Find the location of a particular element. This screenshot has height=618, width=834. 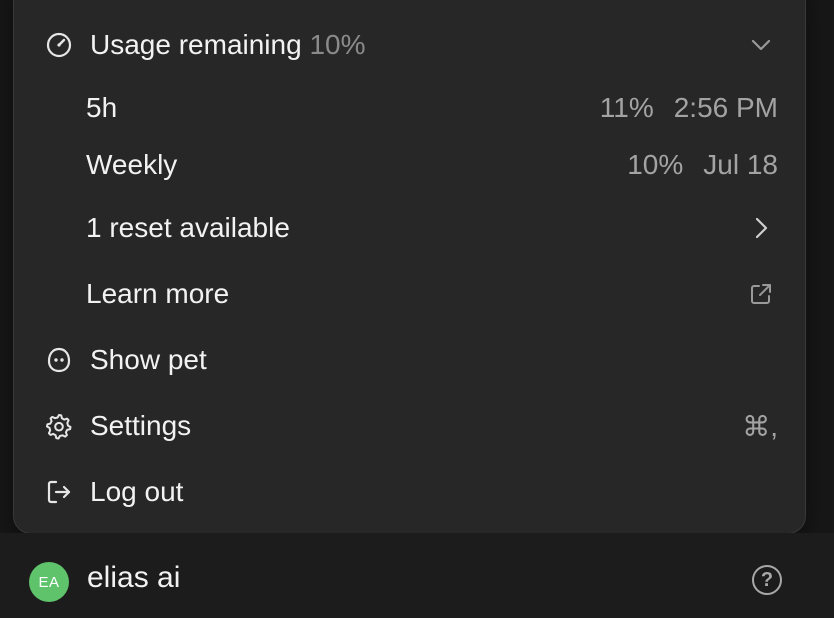

show-pet-item: Show pet is located at coordinates (409, 360).